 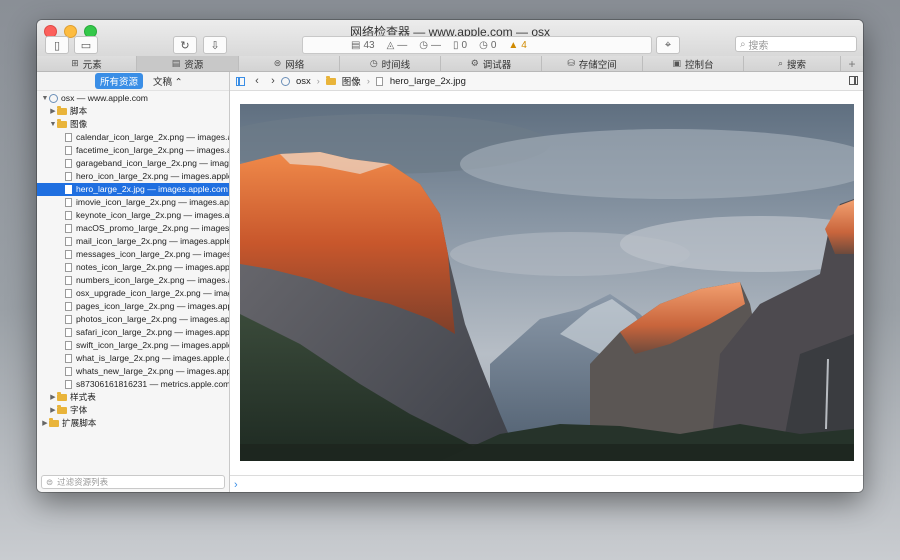 What do you see at coordinates (373, 81) in the screenshot?
I see `breadcrumb: osx › 图像 › hero_large_2x.jpg` at bounding box center [373, 81].